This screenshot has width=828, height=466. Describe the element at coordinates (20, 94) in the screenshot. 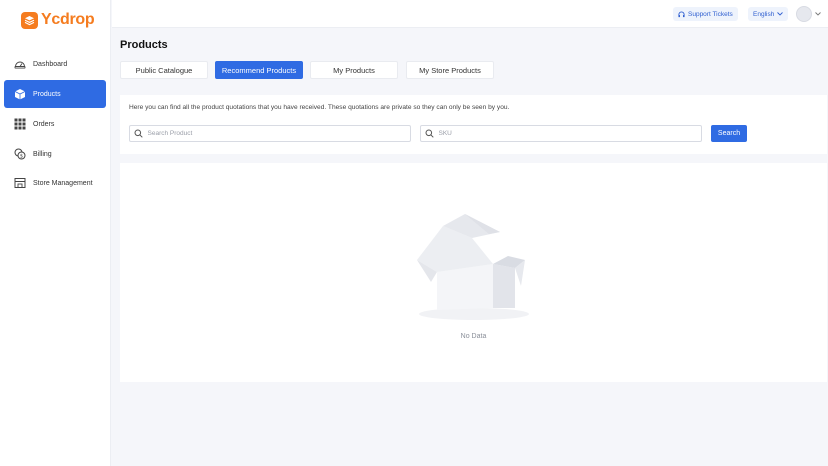

I see `box-icon` at that location.